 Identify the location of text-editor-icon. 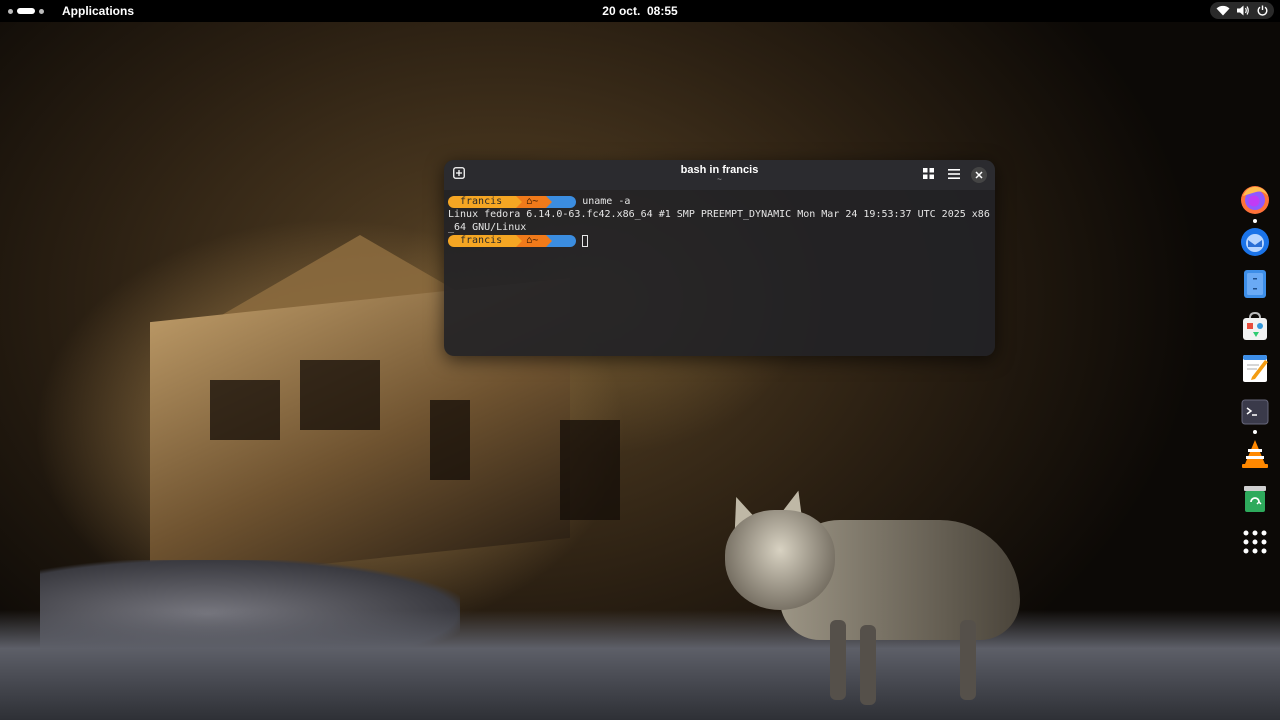
(1255, 368).